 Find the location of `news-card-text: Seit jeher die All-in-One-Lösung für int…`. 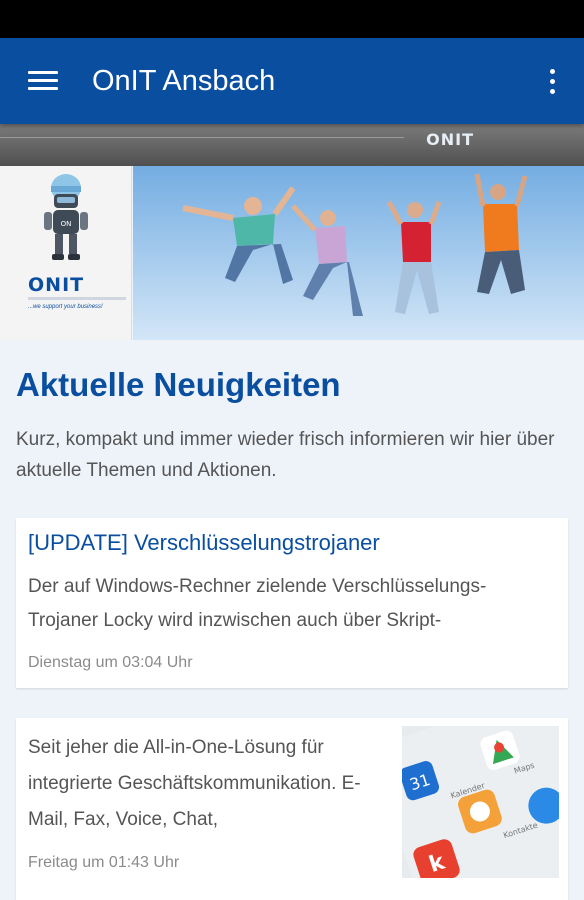

news-card-text: Seit jeher die All-in-One-Lösung für int… is located at coordinates (194, 783).